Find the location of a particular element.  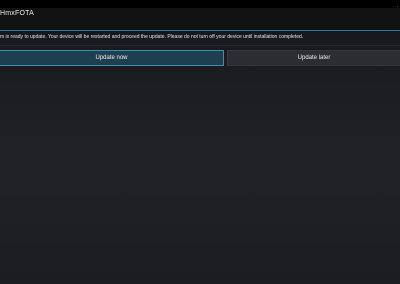

status-bar is located at coordinates (200, 4).